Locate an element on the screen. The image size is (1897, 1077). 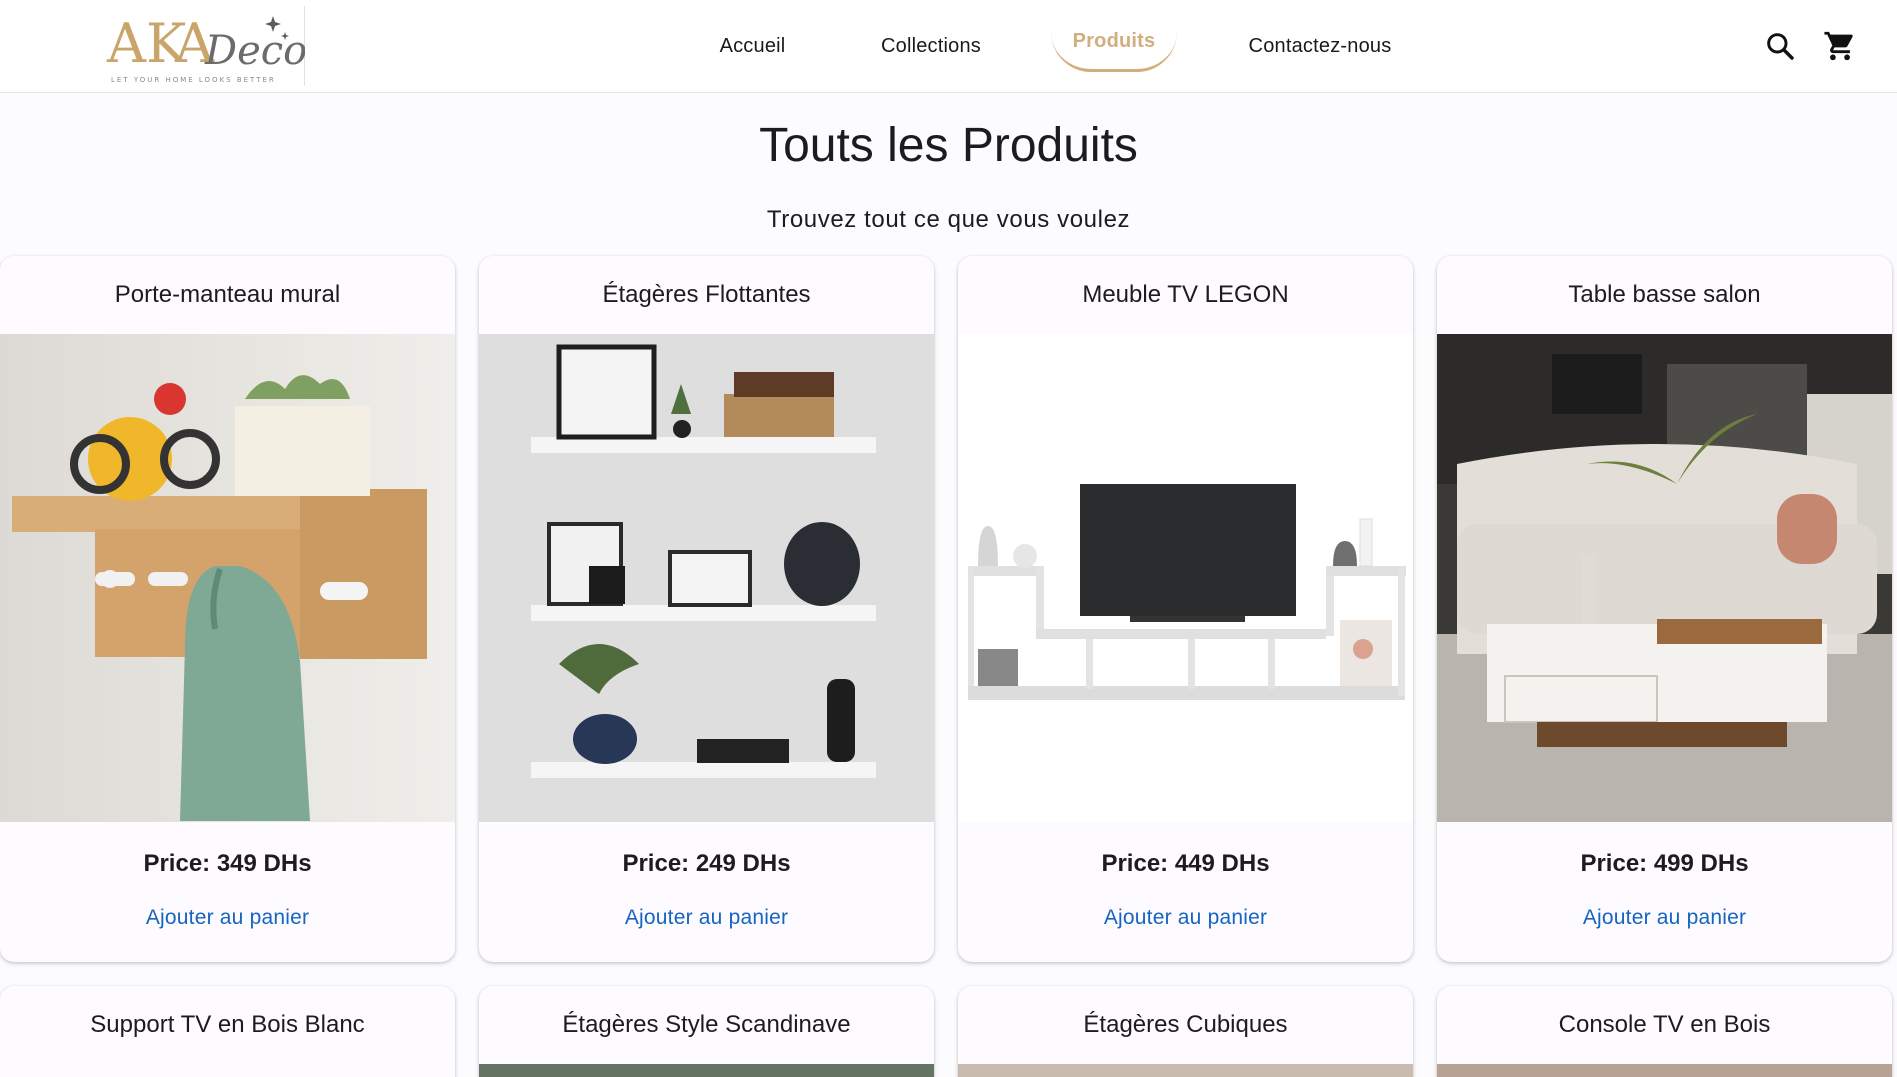
nav-collections: Collections is located at coordinates (931, 46).